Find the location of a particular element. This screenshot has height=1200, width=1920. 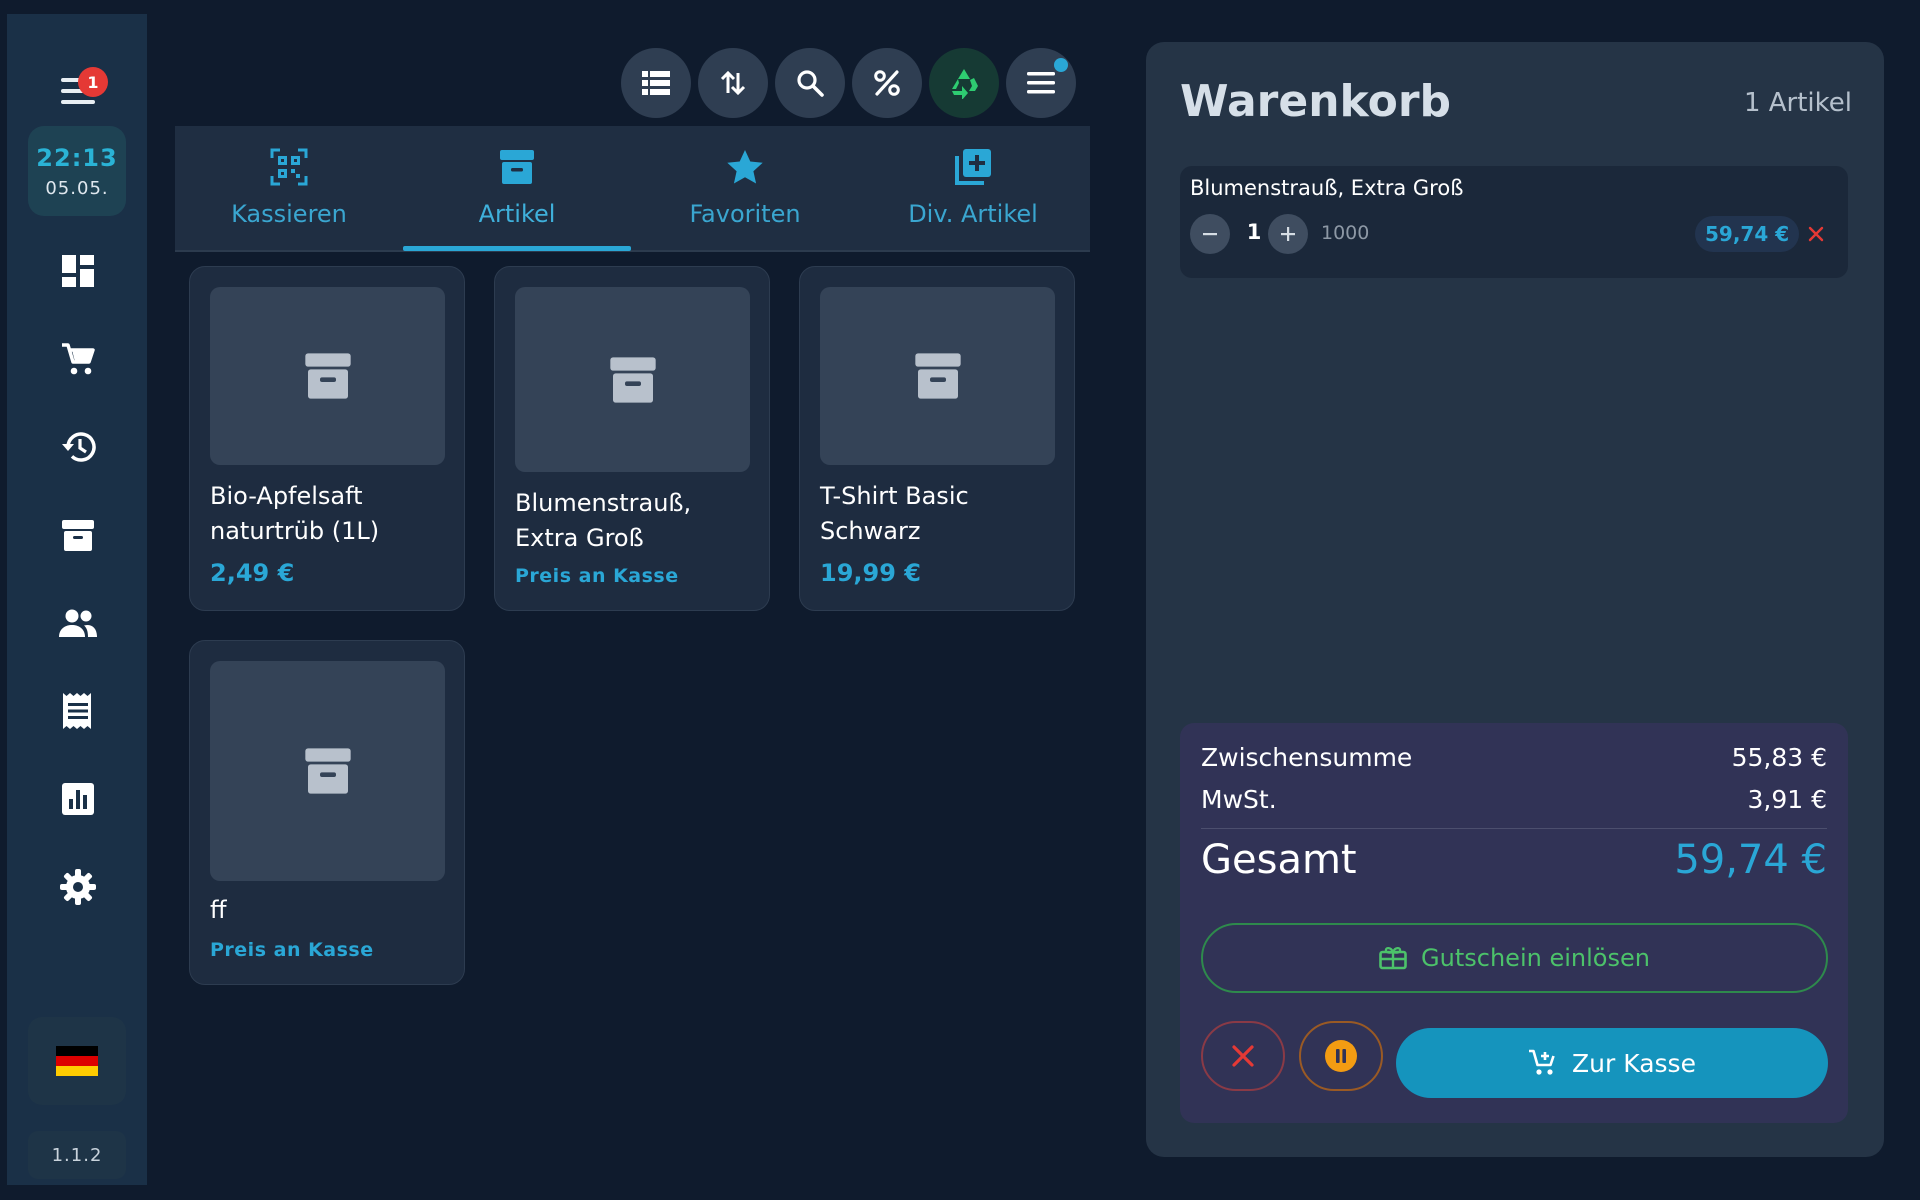

discount-icon is located at coordinates (887, 83).